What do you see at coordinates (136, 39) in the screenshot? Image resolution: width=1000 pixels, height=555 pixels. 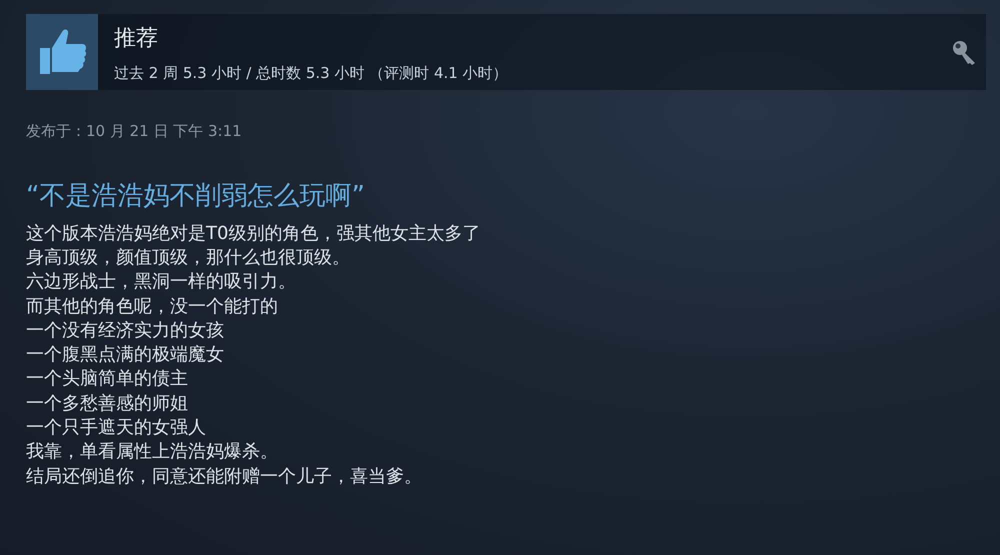 I see `review-verdict: 推荐` at bounding box center [136, 39].